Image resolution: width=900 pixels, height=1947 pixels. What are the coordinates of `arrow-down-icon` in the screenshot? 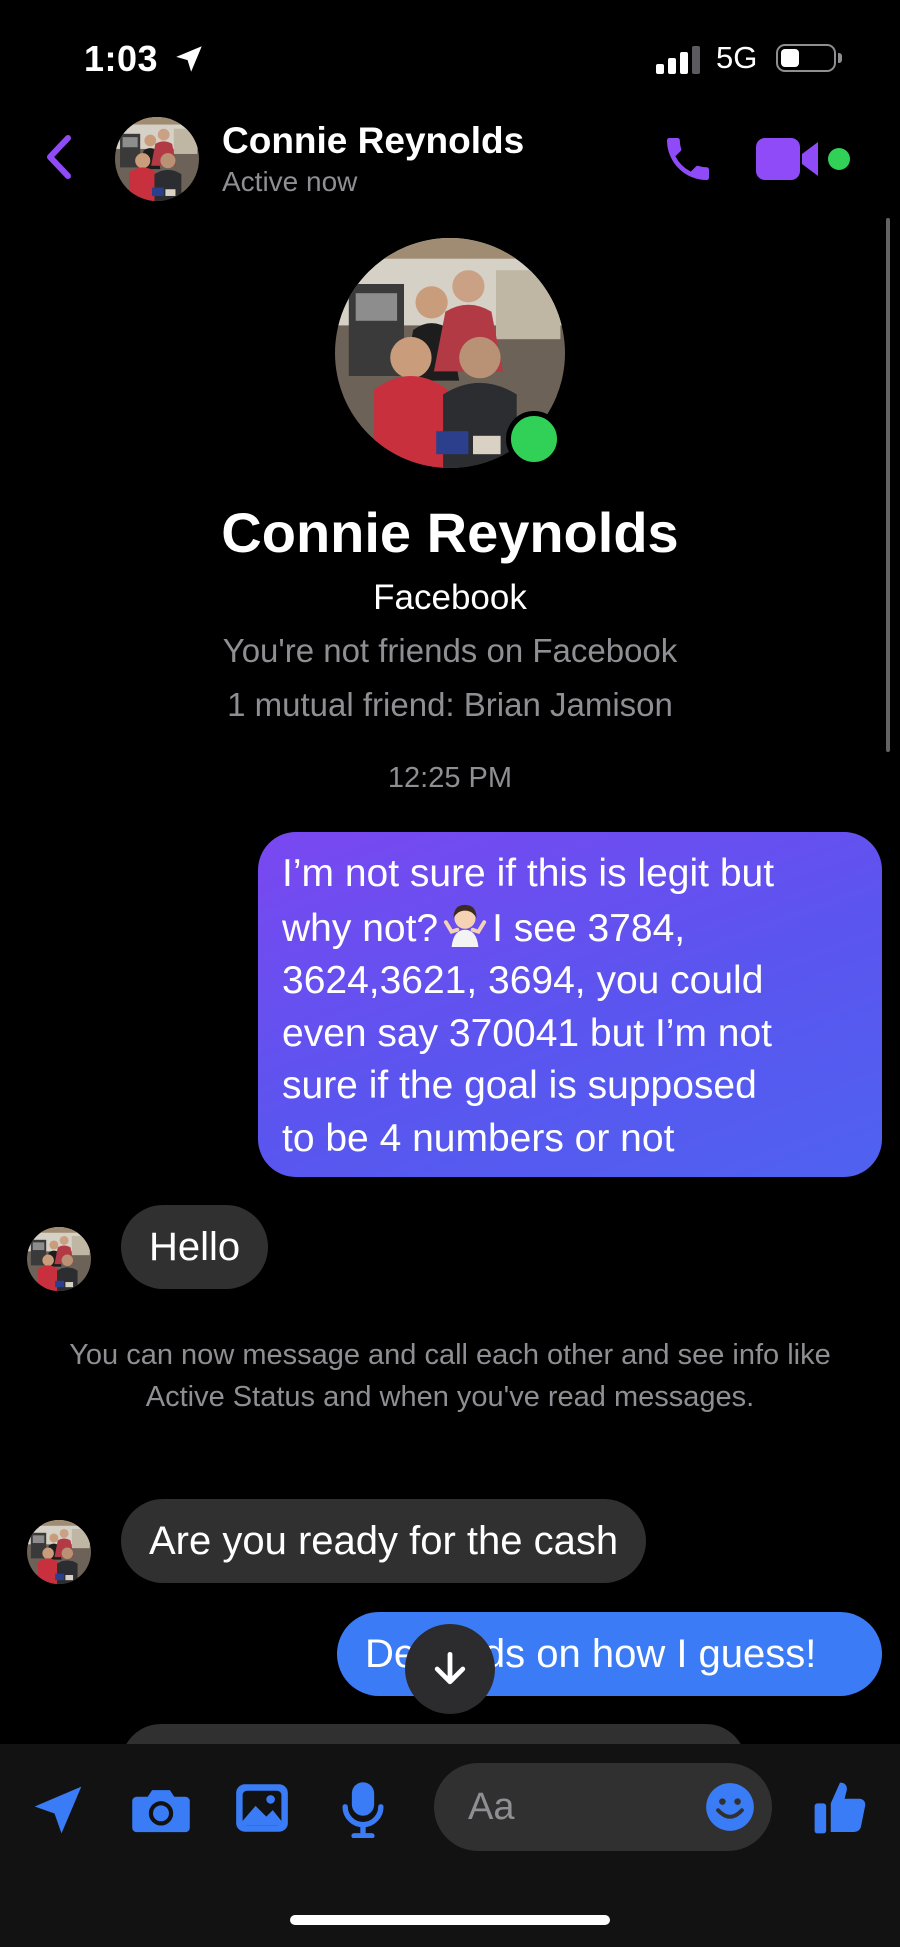 It's located at (450, 1668).